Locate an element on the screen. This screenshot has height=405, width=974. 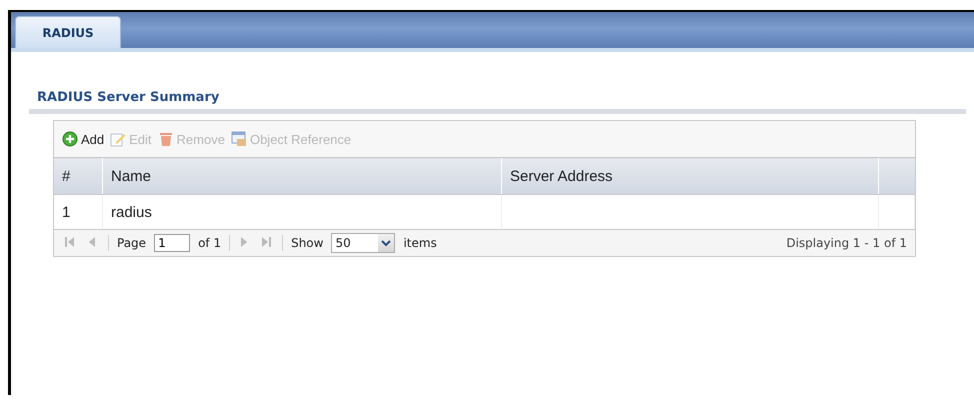
table-cell: 1 is located at coordinates (66, 212).